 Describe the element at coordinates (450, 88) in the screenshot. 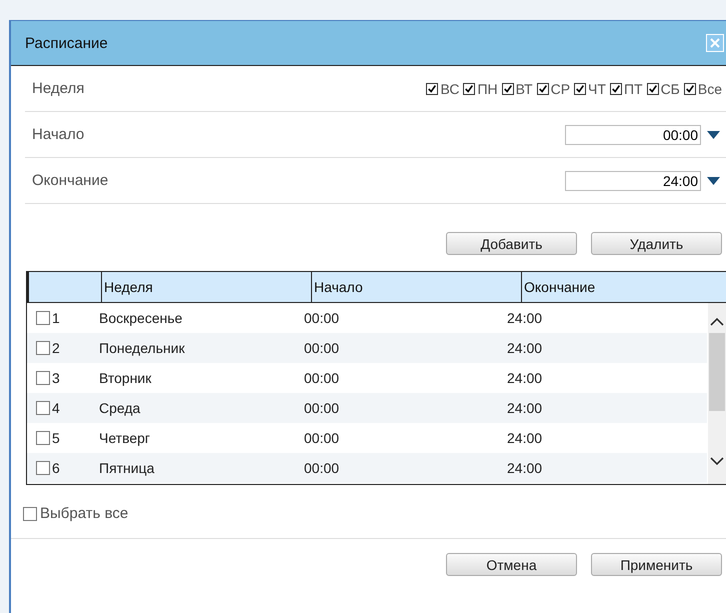

I see `day-label: ВС` at that location.